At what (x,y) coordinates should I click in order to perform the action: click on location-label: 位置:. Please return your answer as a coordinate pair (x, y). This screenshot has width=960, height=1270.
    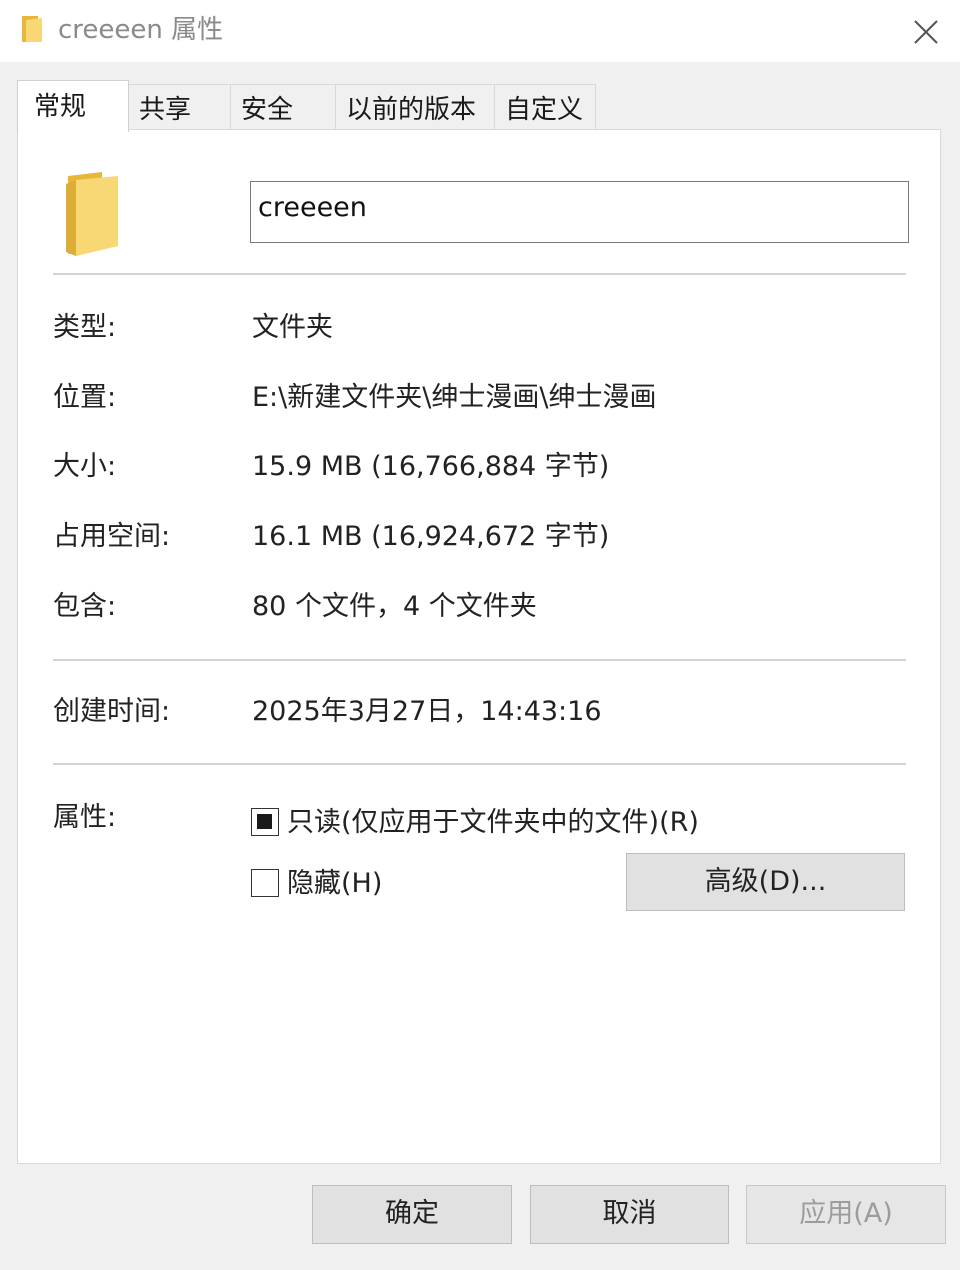
    Looking at the image, I should click on (85, 397).